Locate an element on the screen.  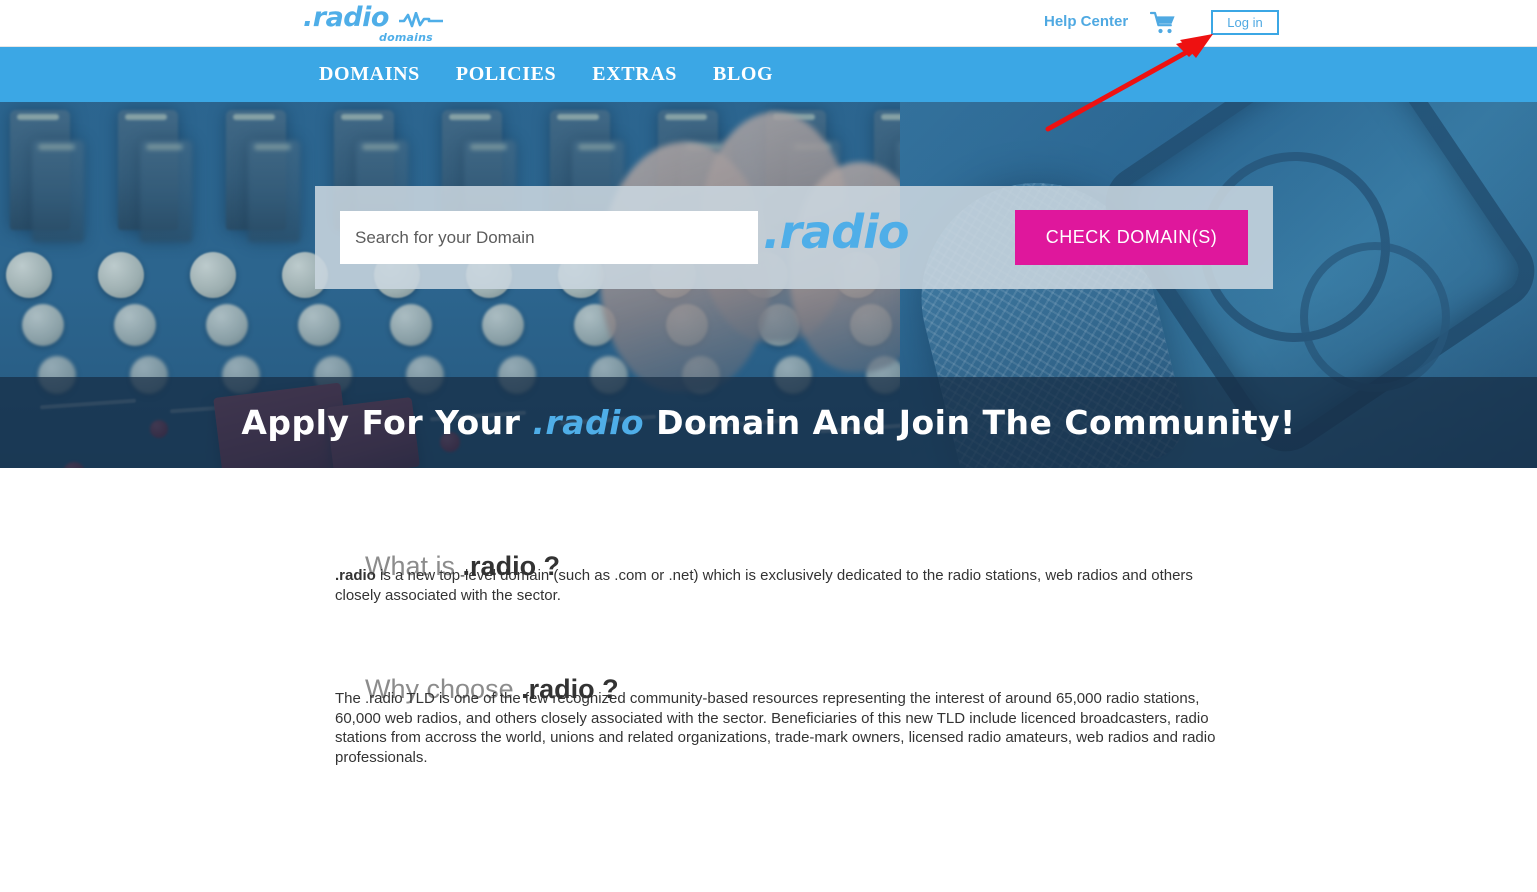
top-bar: .radio domains Help Center Log in is located at coordinates (768, 23).